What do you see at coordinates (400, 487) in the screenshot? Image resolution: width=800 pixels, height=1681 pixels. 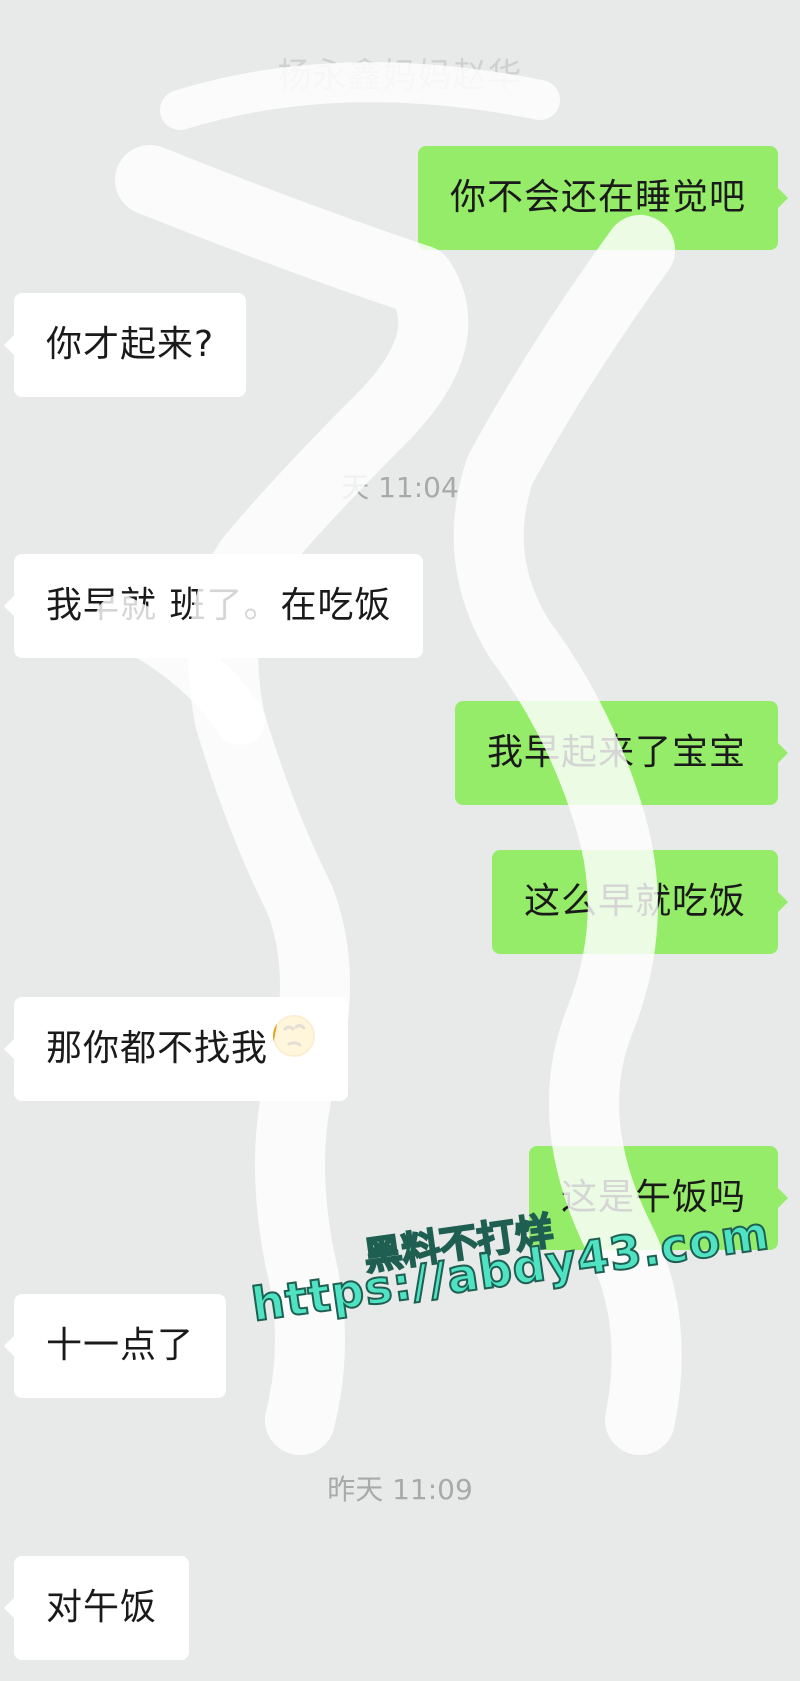 I see `message-timestamp: 天 11:04` at bounding box center [400, 487].